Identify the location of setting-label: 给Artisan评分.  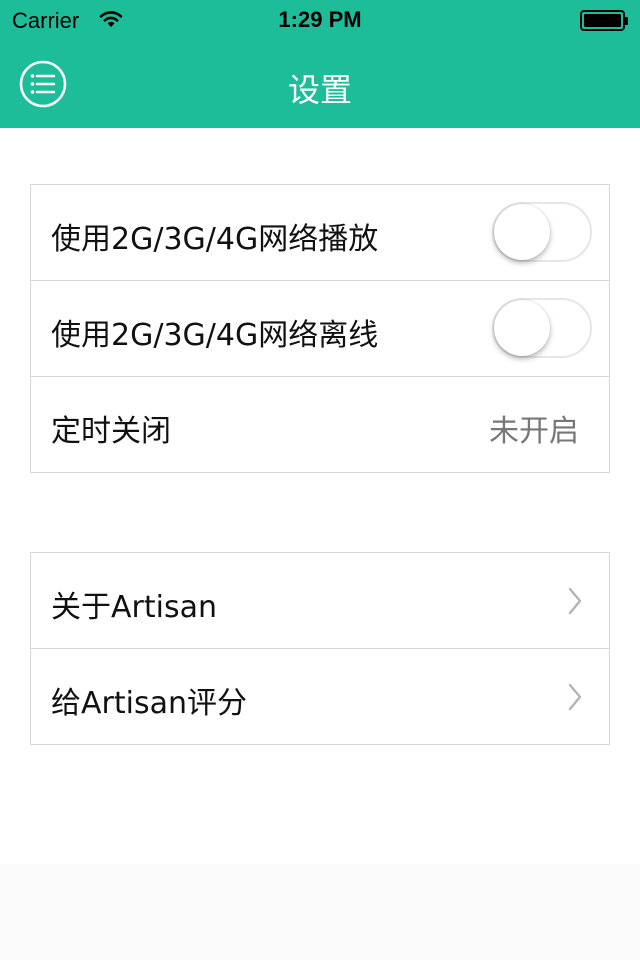
(149, 703).